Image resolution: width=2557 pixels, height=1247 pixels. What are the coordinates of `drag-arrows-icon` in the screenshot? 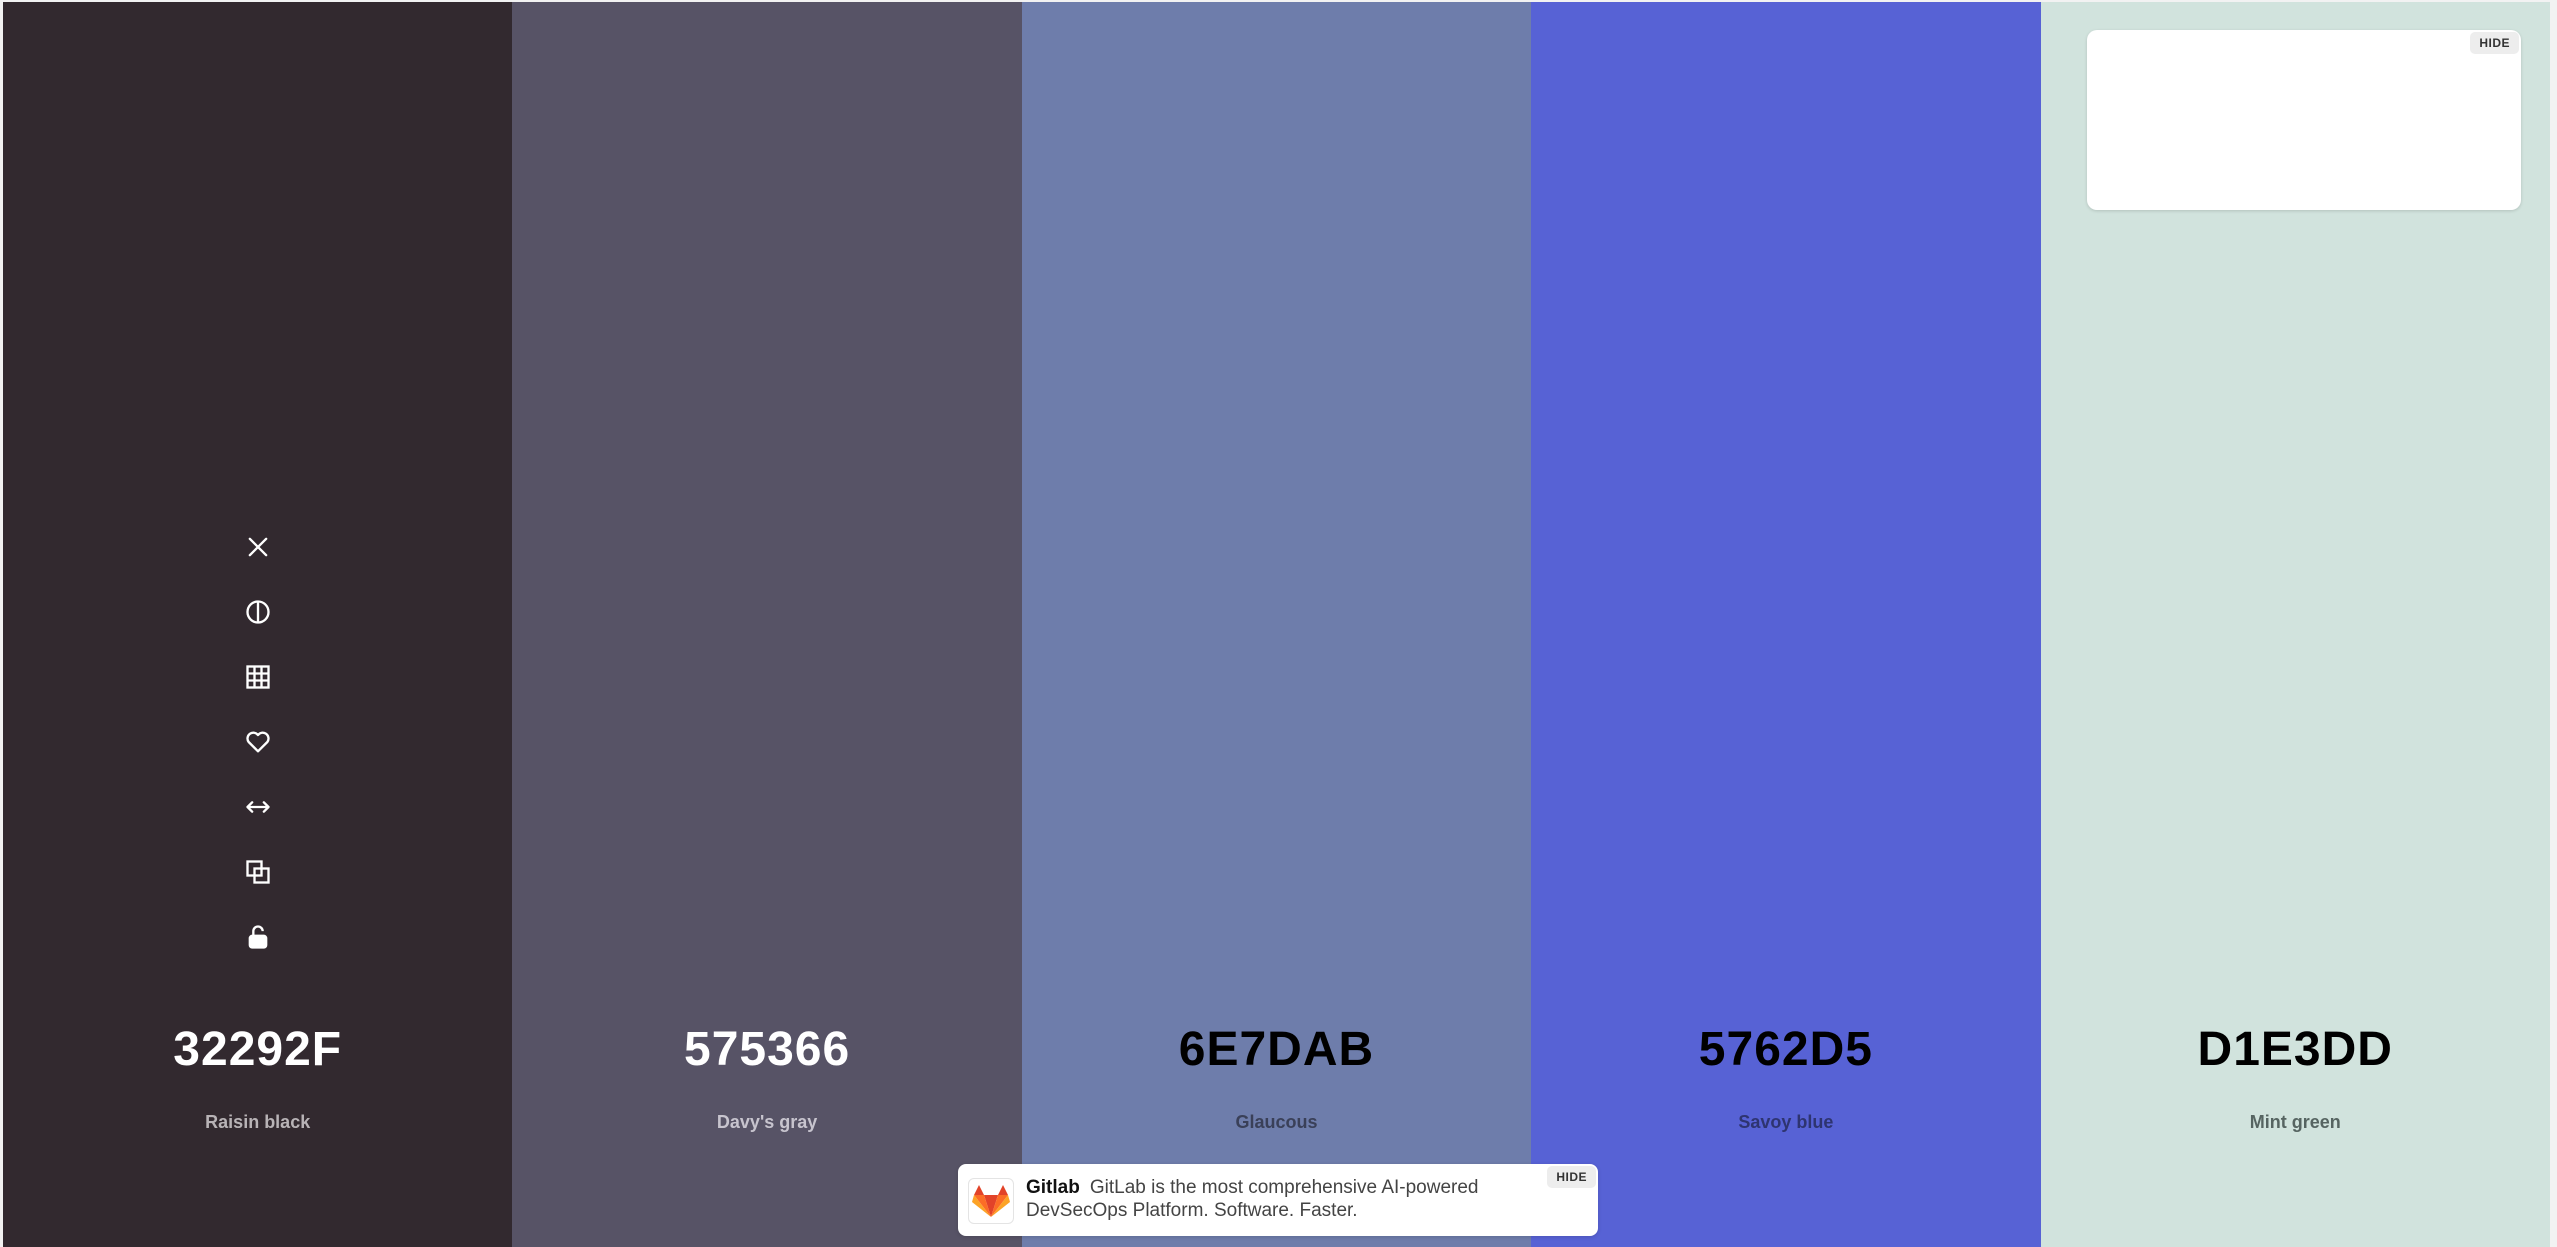 It's located at (258, 807).